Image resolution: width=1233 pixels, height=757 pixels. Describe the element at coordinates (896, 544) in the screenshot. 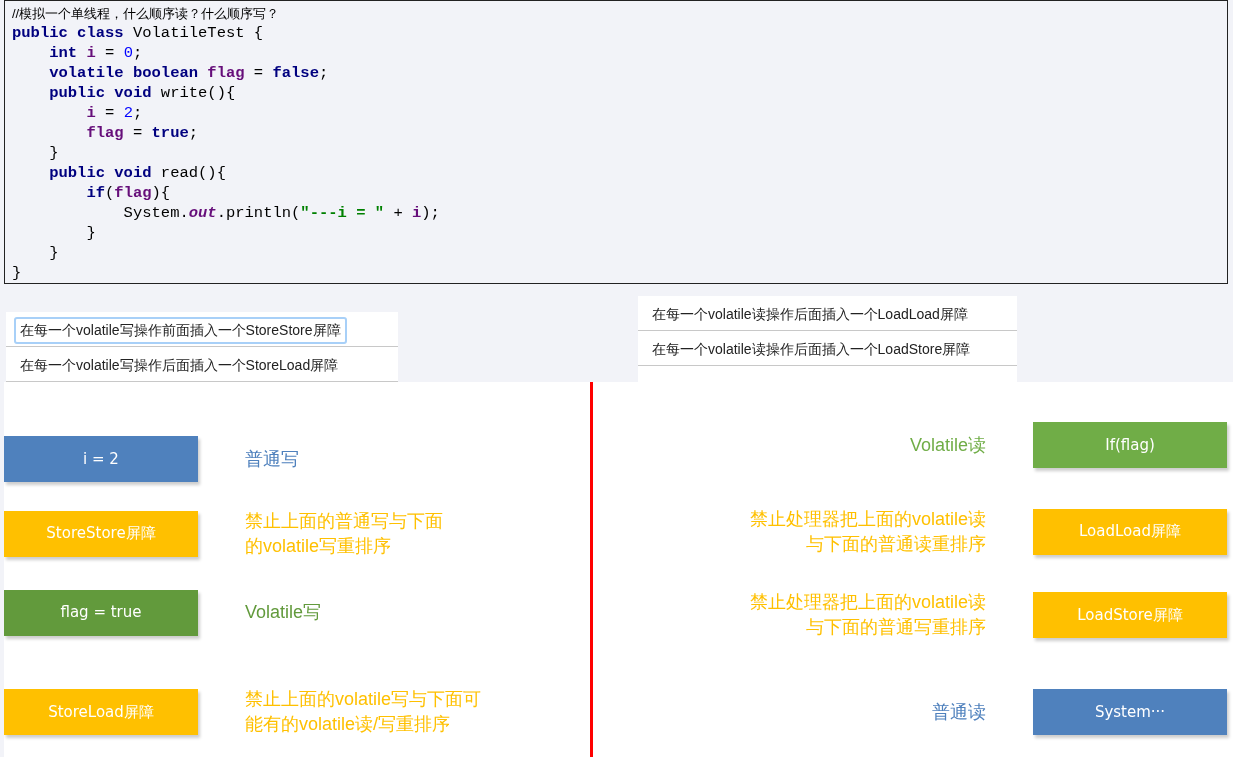

I see `step-caption: 与下面的普通读重排序` at that location.